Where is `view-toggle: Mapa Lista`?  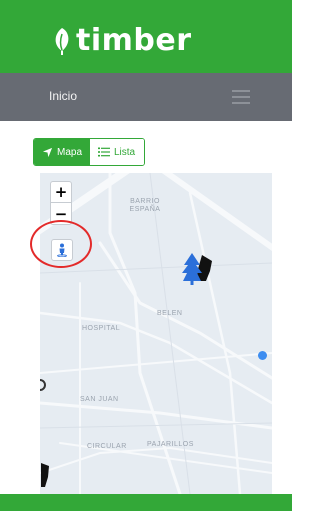 view-toggle: Mapa Lista is located at coordinates (89, 152).